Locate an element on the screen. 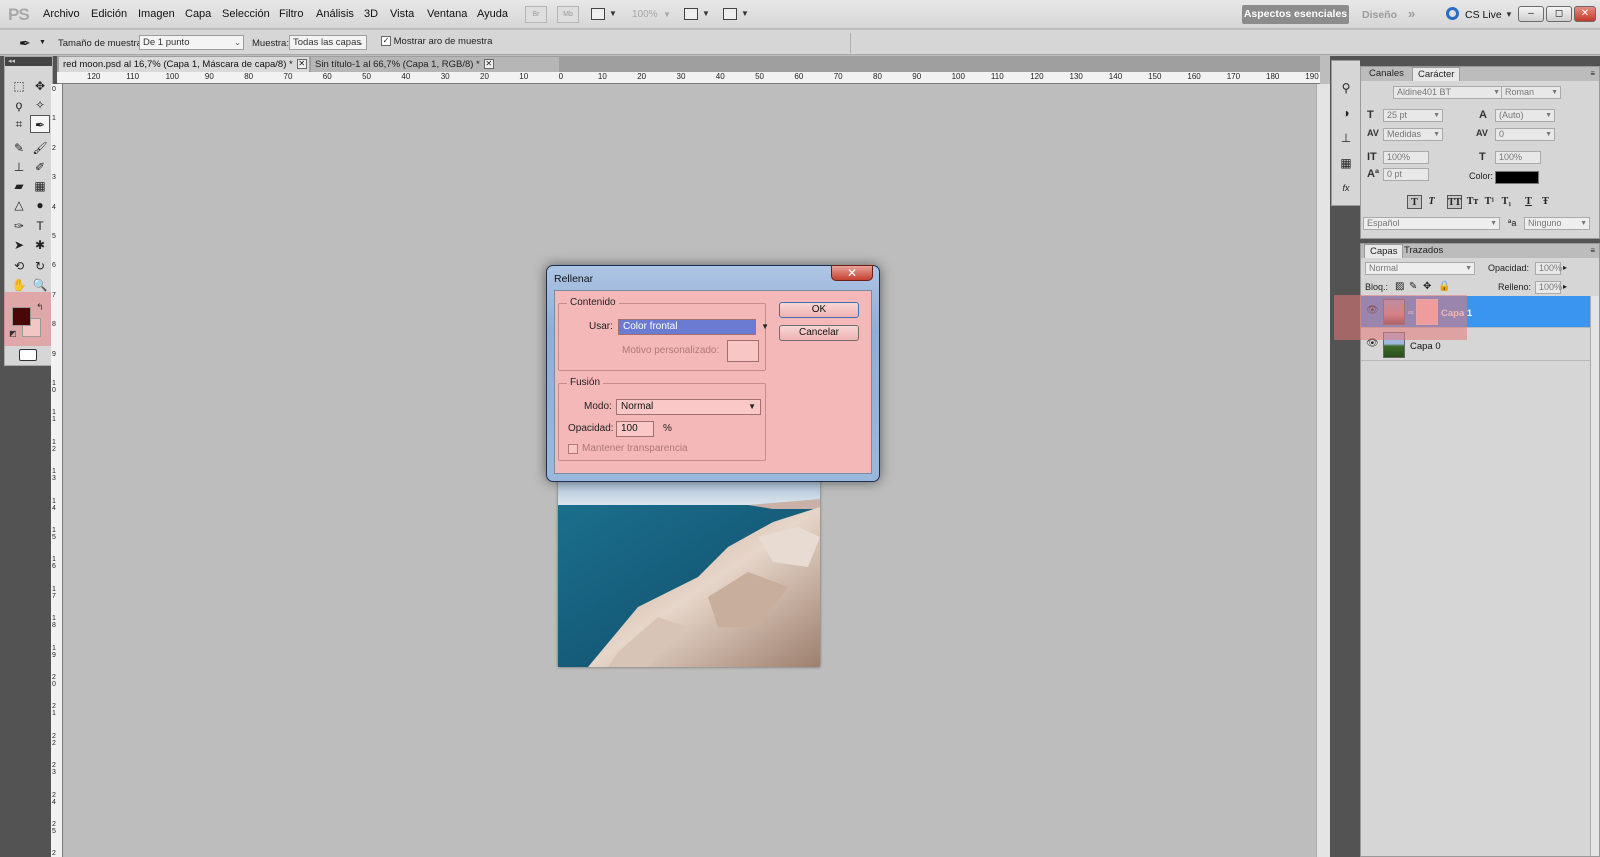 The image size is (1600, 857). brush-tool-icon: 🖌 is located at coordinates (40, 148).